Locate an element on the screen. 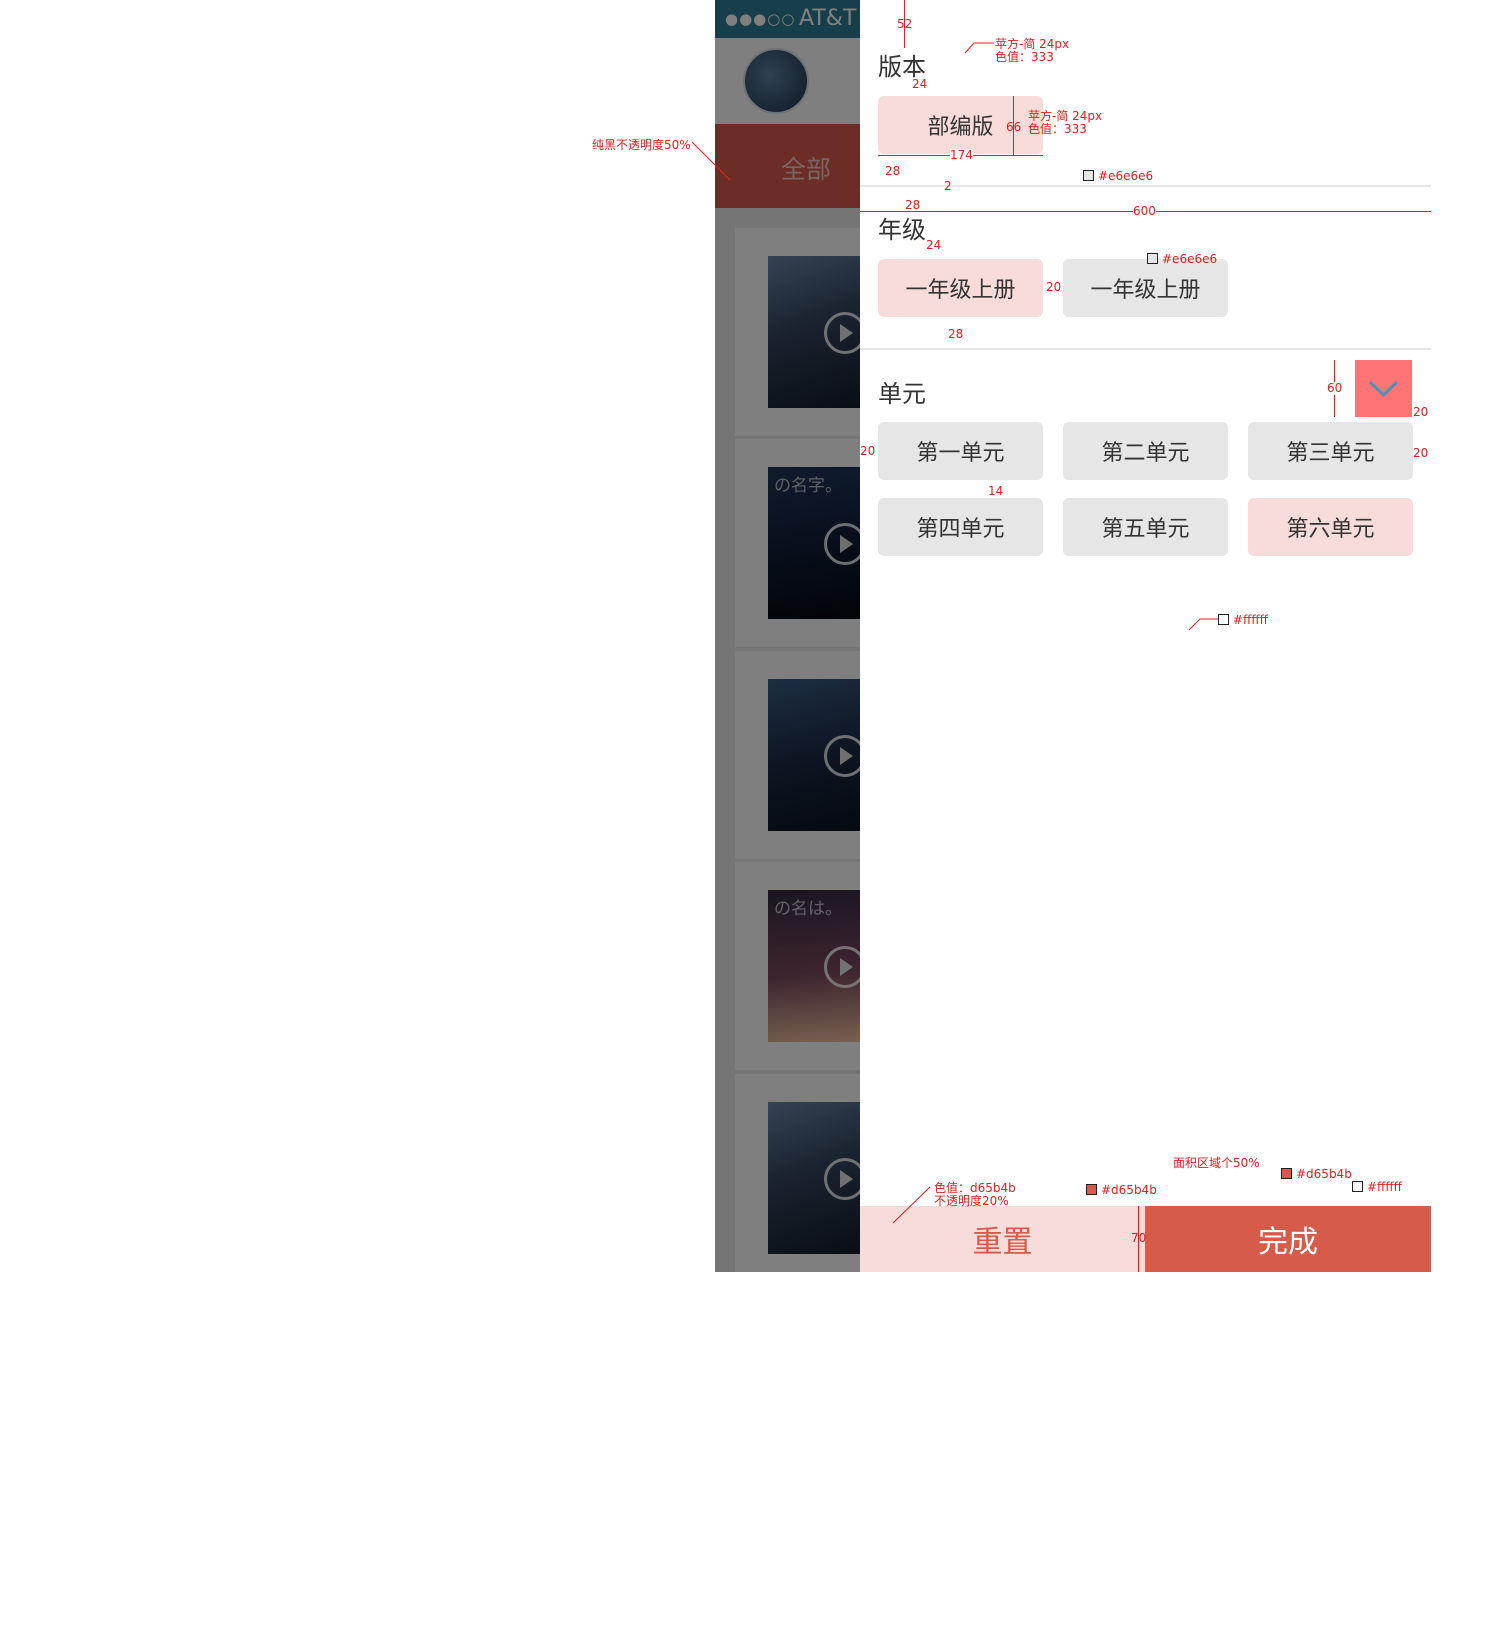 This screenshot has height=1644, width=1500. annotation-dim-600: 600 is located at coordinates (1144, 211).